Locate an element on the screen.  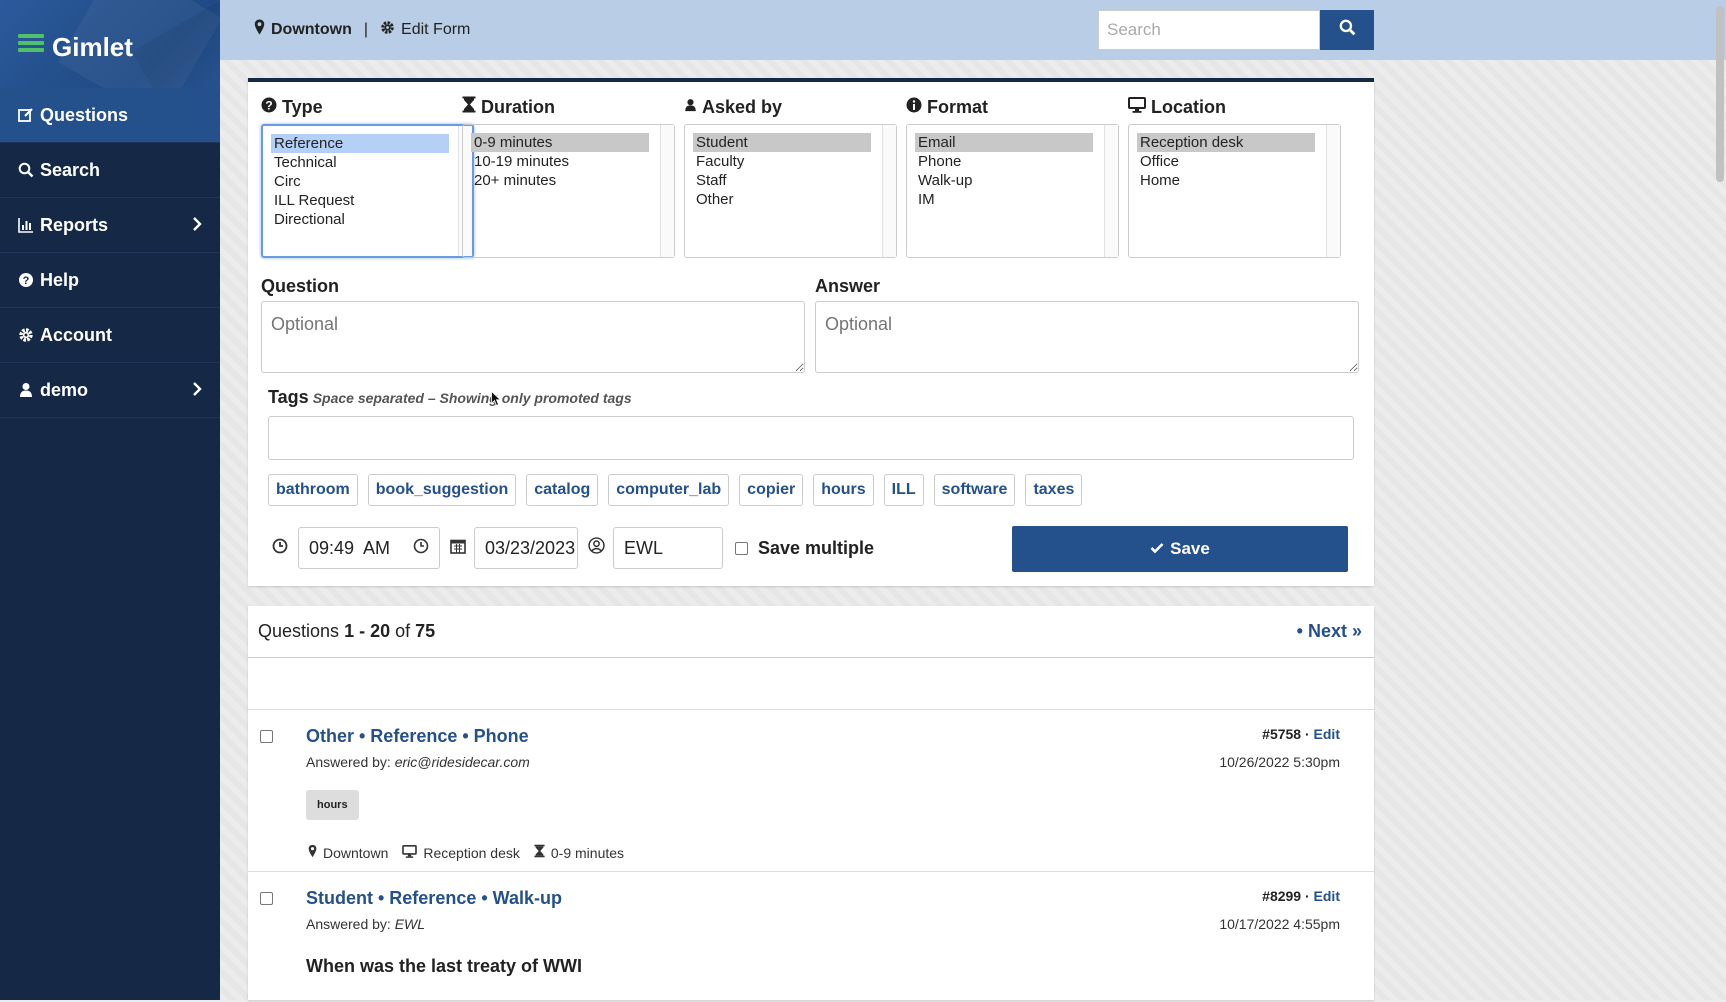
date-input: 03/23/2023 is located at coordinates (526, 548).